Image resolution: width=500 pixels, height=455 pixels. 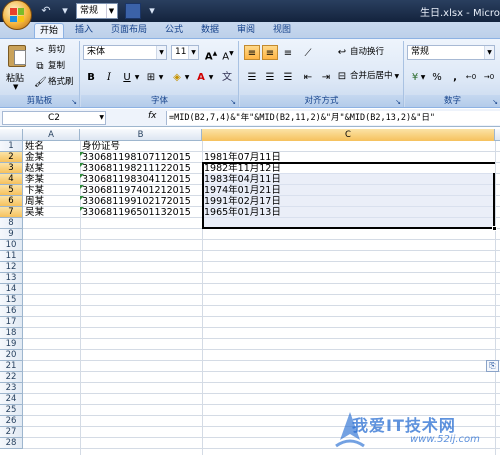 What do you see at coordinates (241, 168) in the screenshot?
I see `cell-birthday: 1982年11月12日` at bounding box center [241, 168].